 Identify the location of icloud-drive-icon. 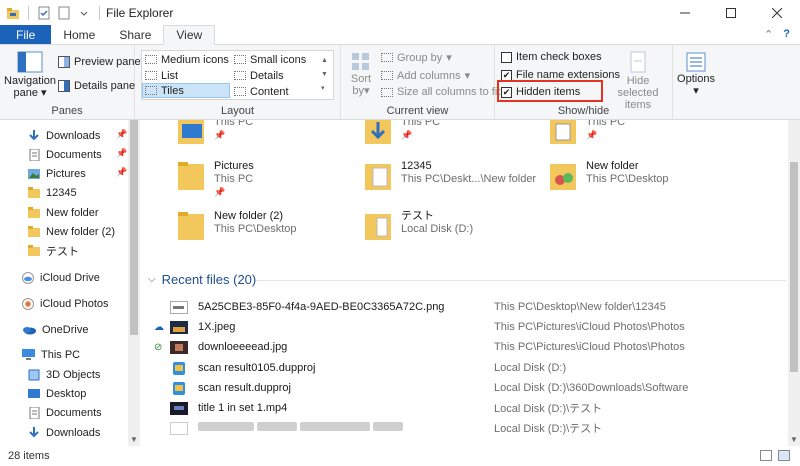
(28, 277).